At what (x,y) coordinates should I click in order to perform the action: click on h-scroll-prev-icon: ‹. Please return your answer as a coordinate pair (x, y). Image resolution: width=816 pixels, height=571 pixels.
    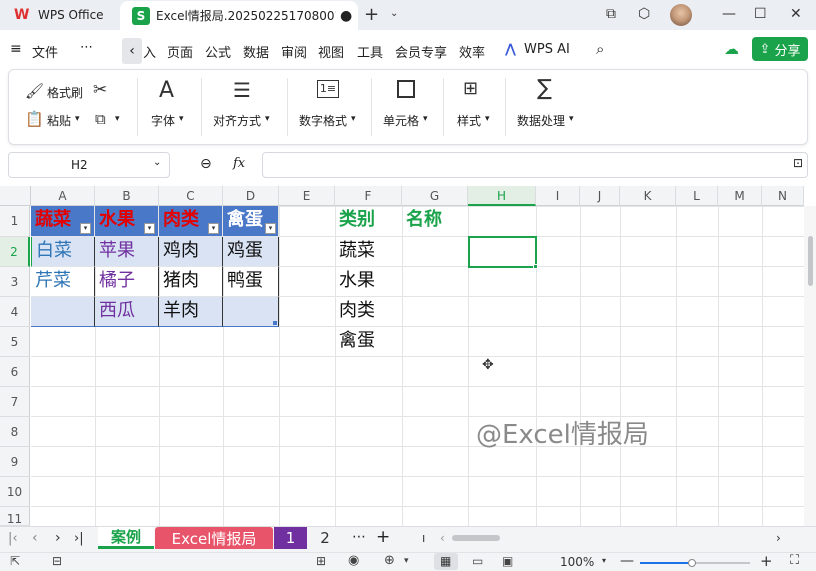
    Looking at the image, I should click on (442, 538).